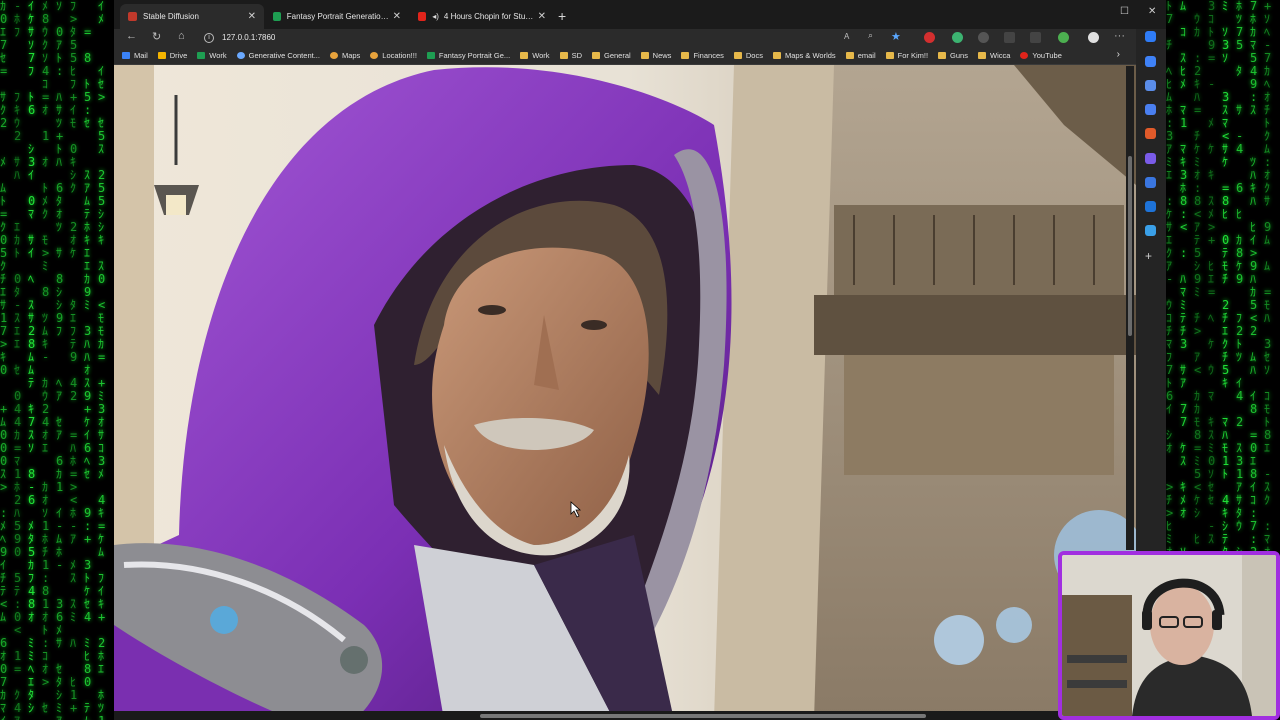 This screenshot has height=720, width=1280. Describe the element at coordinates (156, 36) in the screenshot. I see `reload-icon: ↻` at that location.